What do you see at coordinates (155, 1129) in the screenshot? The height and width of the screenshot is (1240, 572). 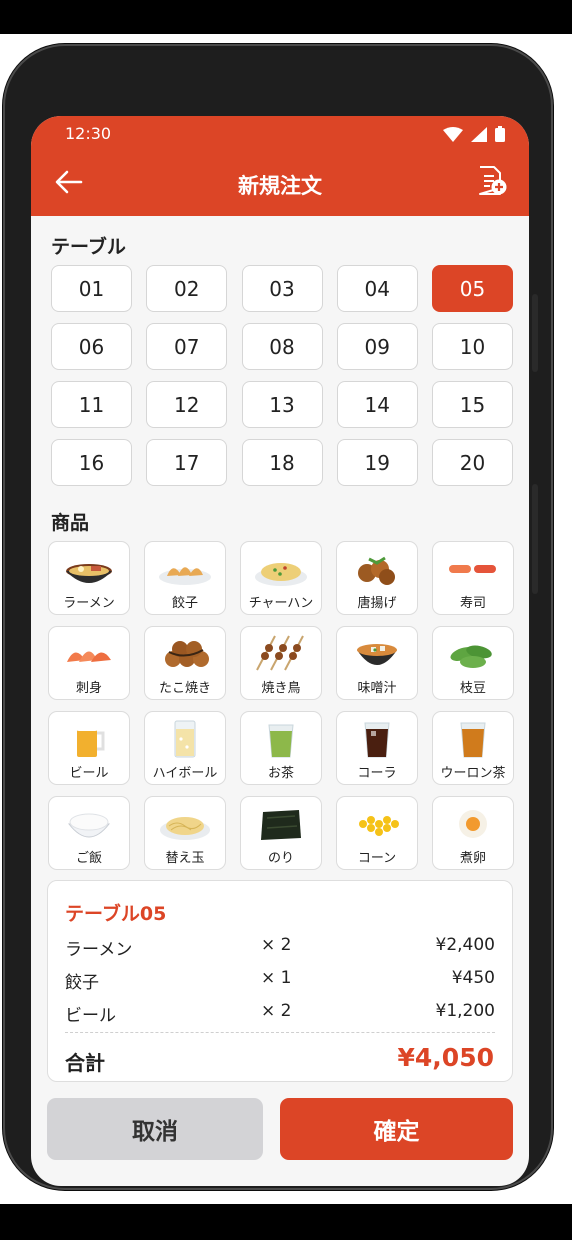 I see `cancel-button: 取消` at bounding box center [155, 1129].